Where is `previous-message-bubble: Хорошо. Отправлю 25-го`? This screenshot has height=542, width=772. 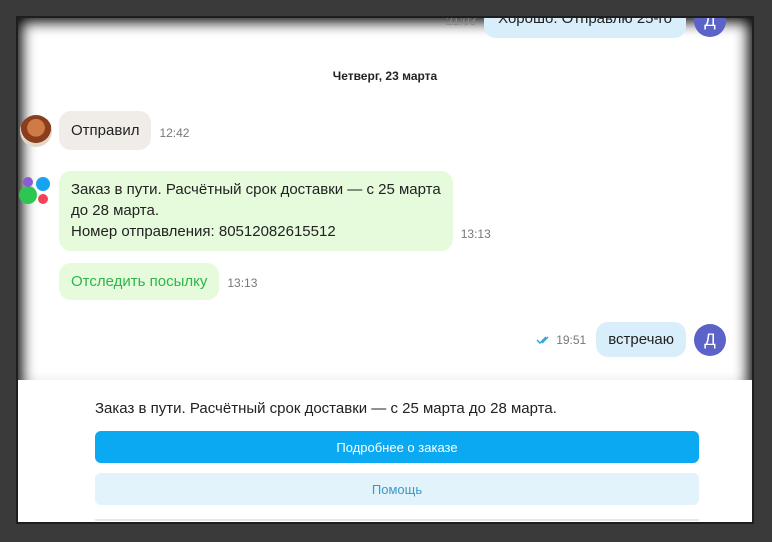 previous-message-bubble: Хорошо. Отправлю 25-го is located at coordinates (585, 28).